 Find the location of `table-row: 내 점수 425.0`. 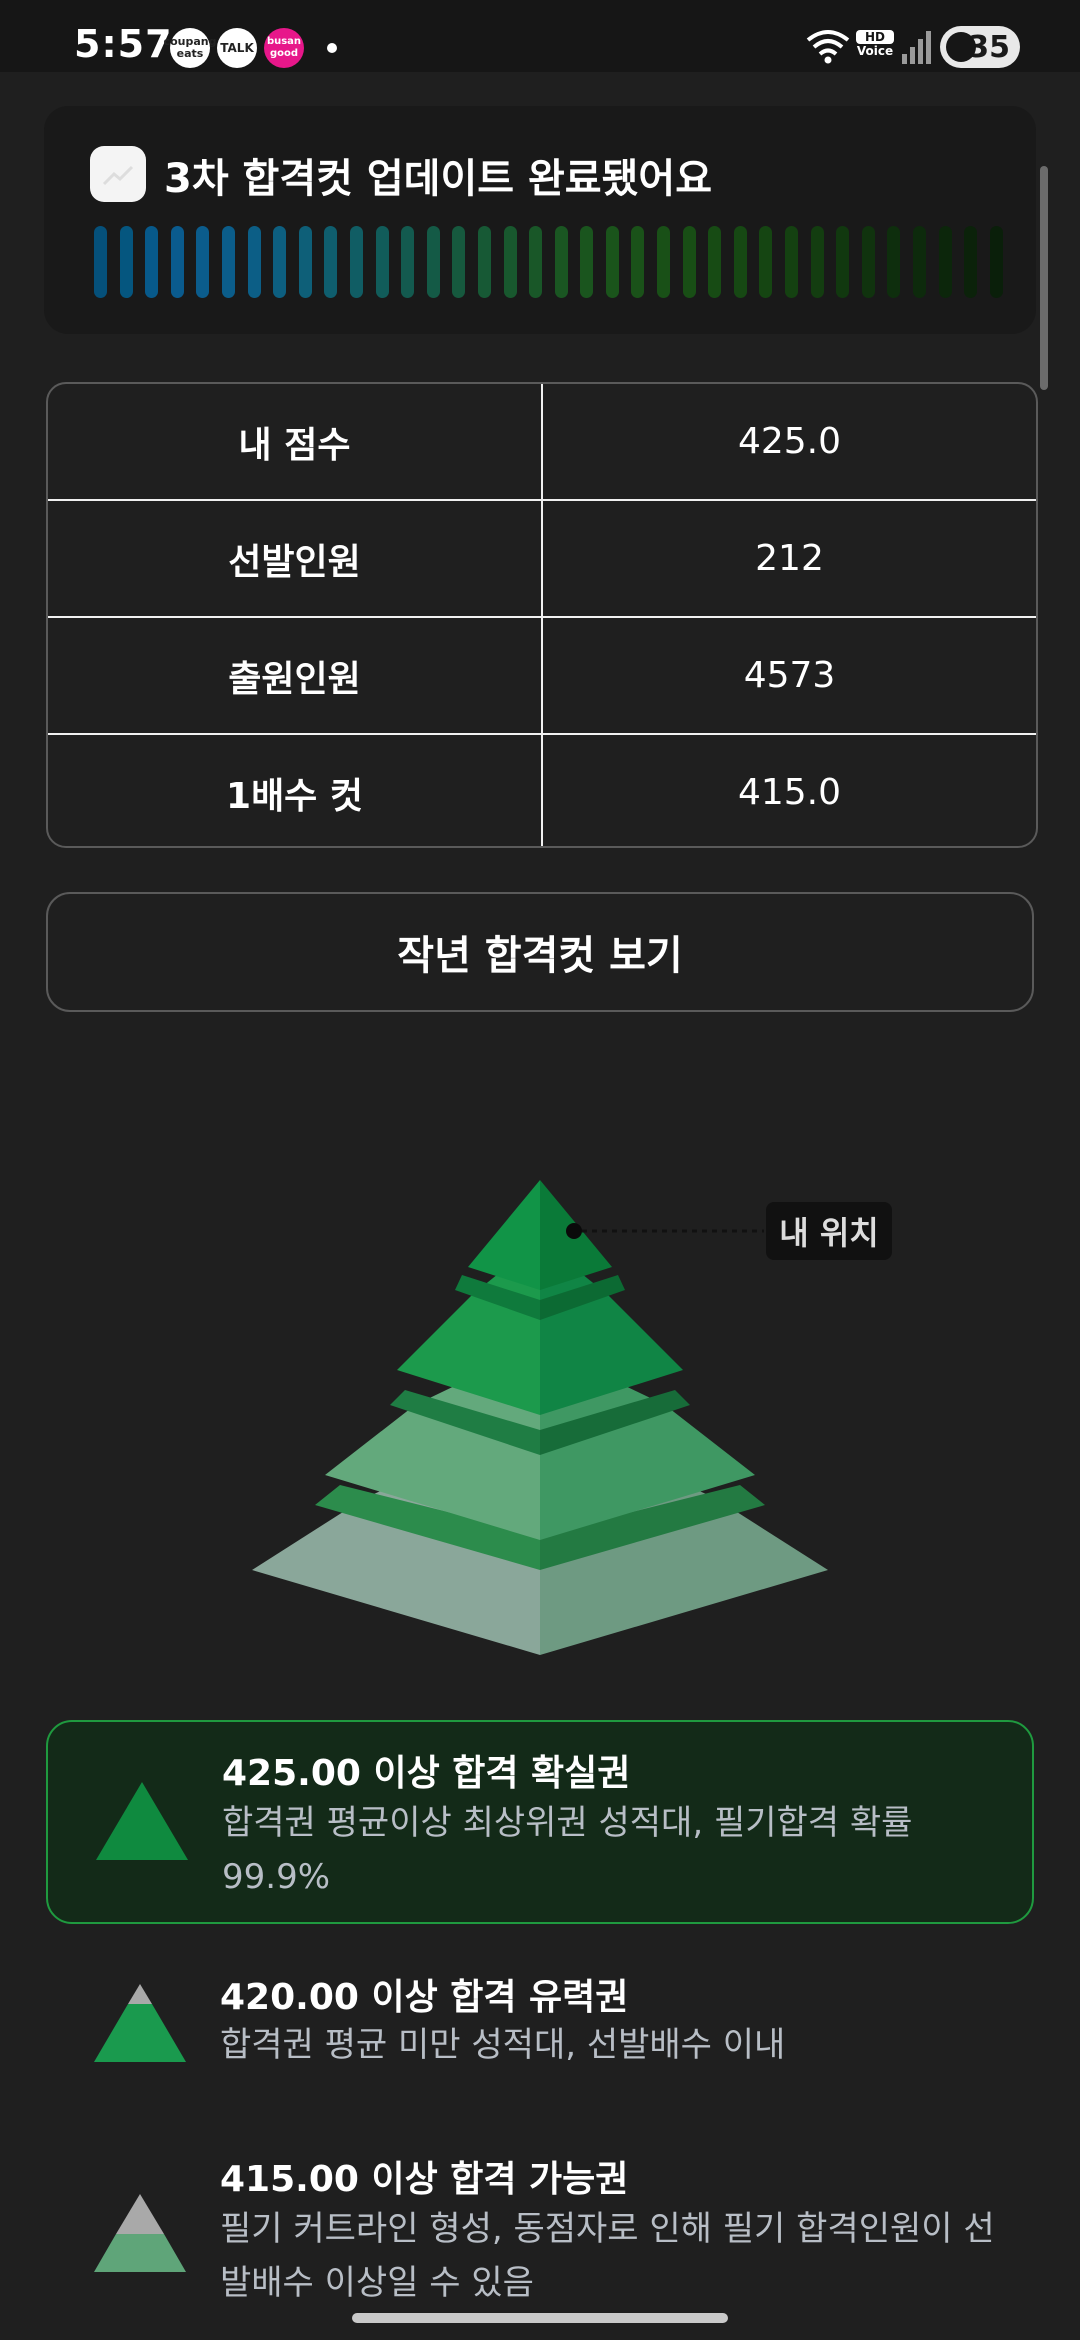

table-row: 내 점수 425.0 is located at coordinates (542, 442).